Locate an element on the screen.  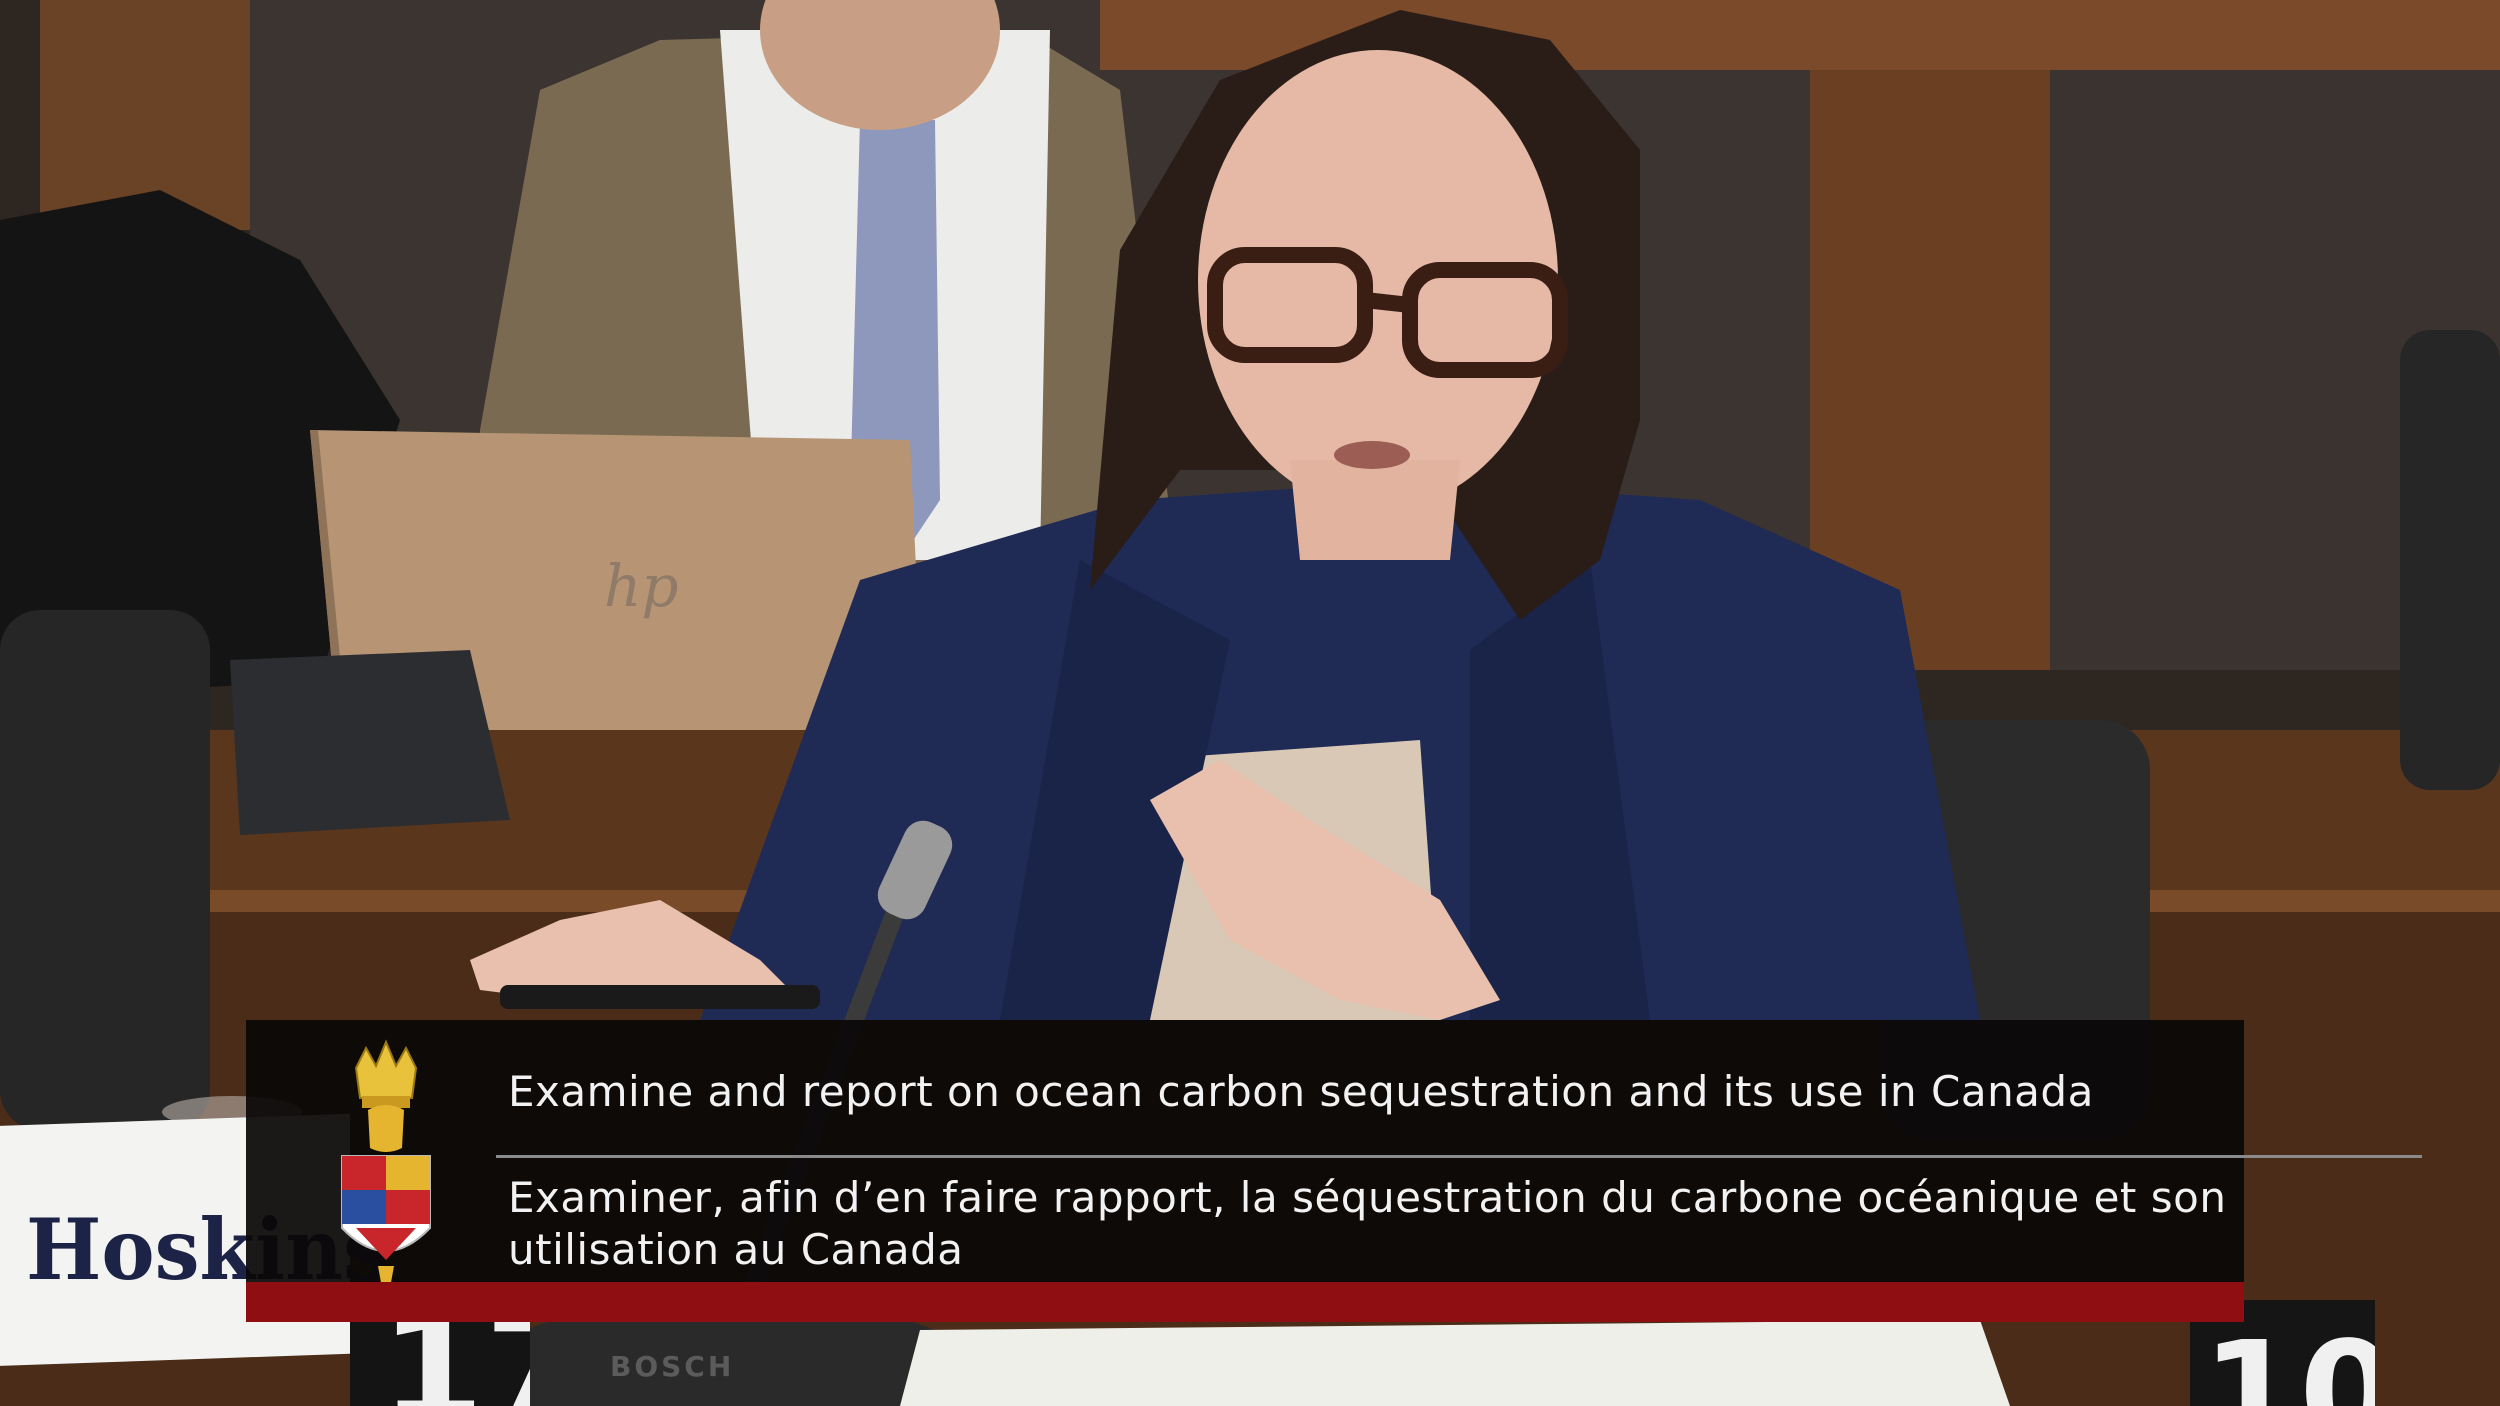
caption-divider is located at coordinates (1459, 1156).